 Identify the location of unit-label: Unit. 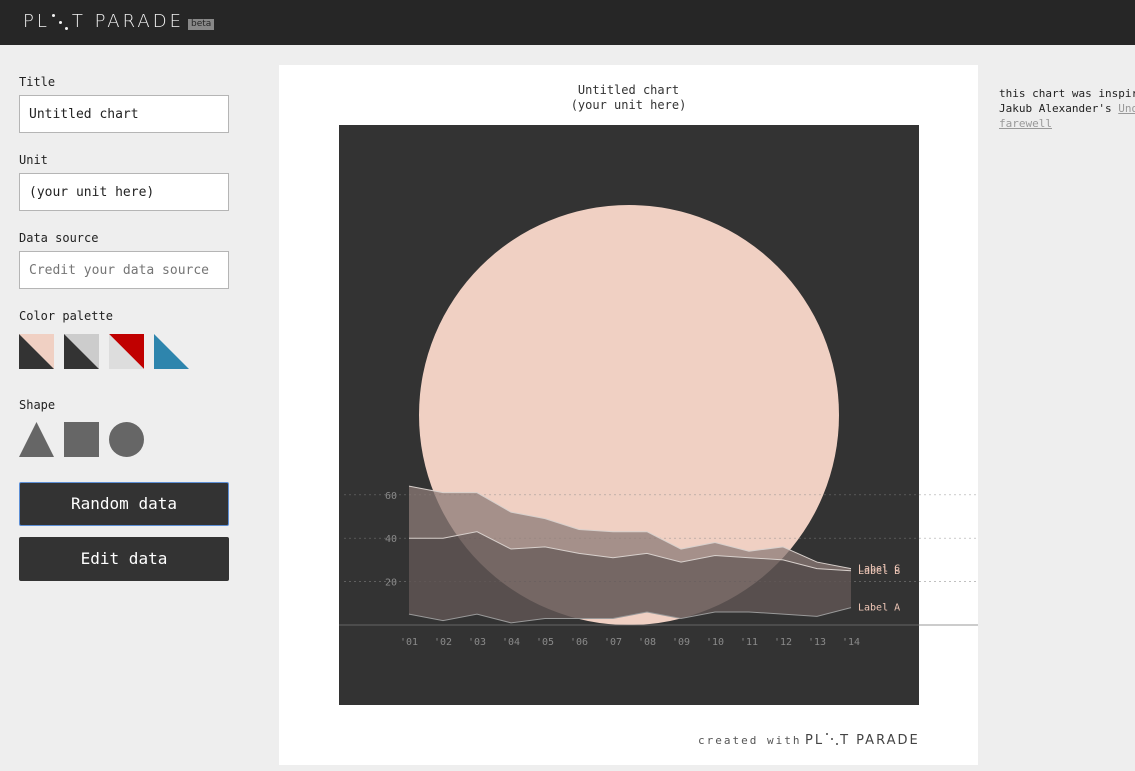
(33, 160).